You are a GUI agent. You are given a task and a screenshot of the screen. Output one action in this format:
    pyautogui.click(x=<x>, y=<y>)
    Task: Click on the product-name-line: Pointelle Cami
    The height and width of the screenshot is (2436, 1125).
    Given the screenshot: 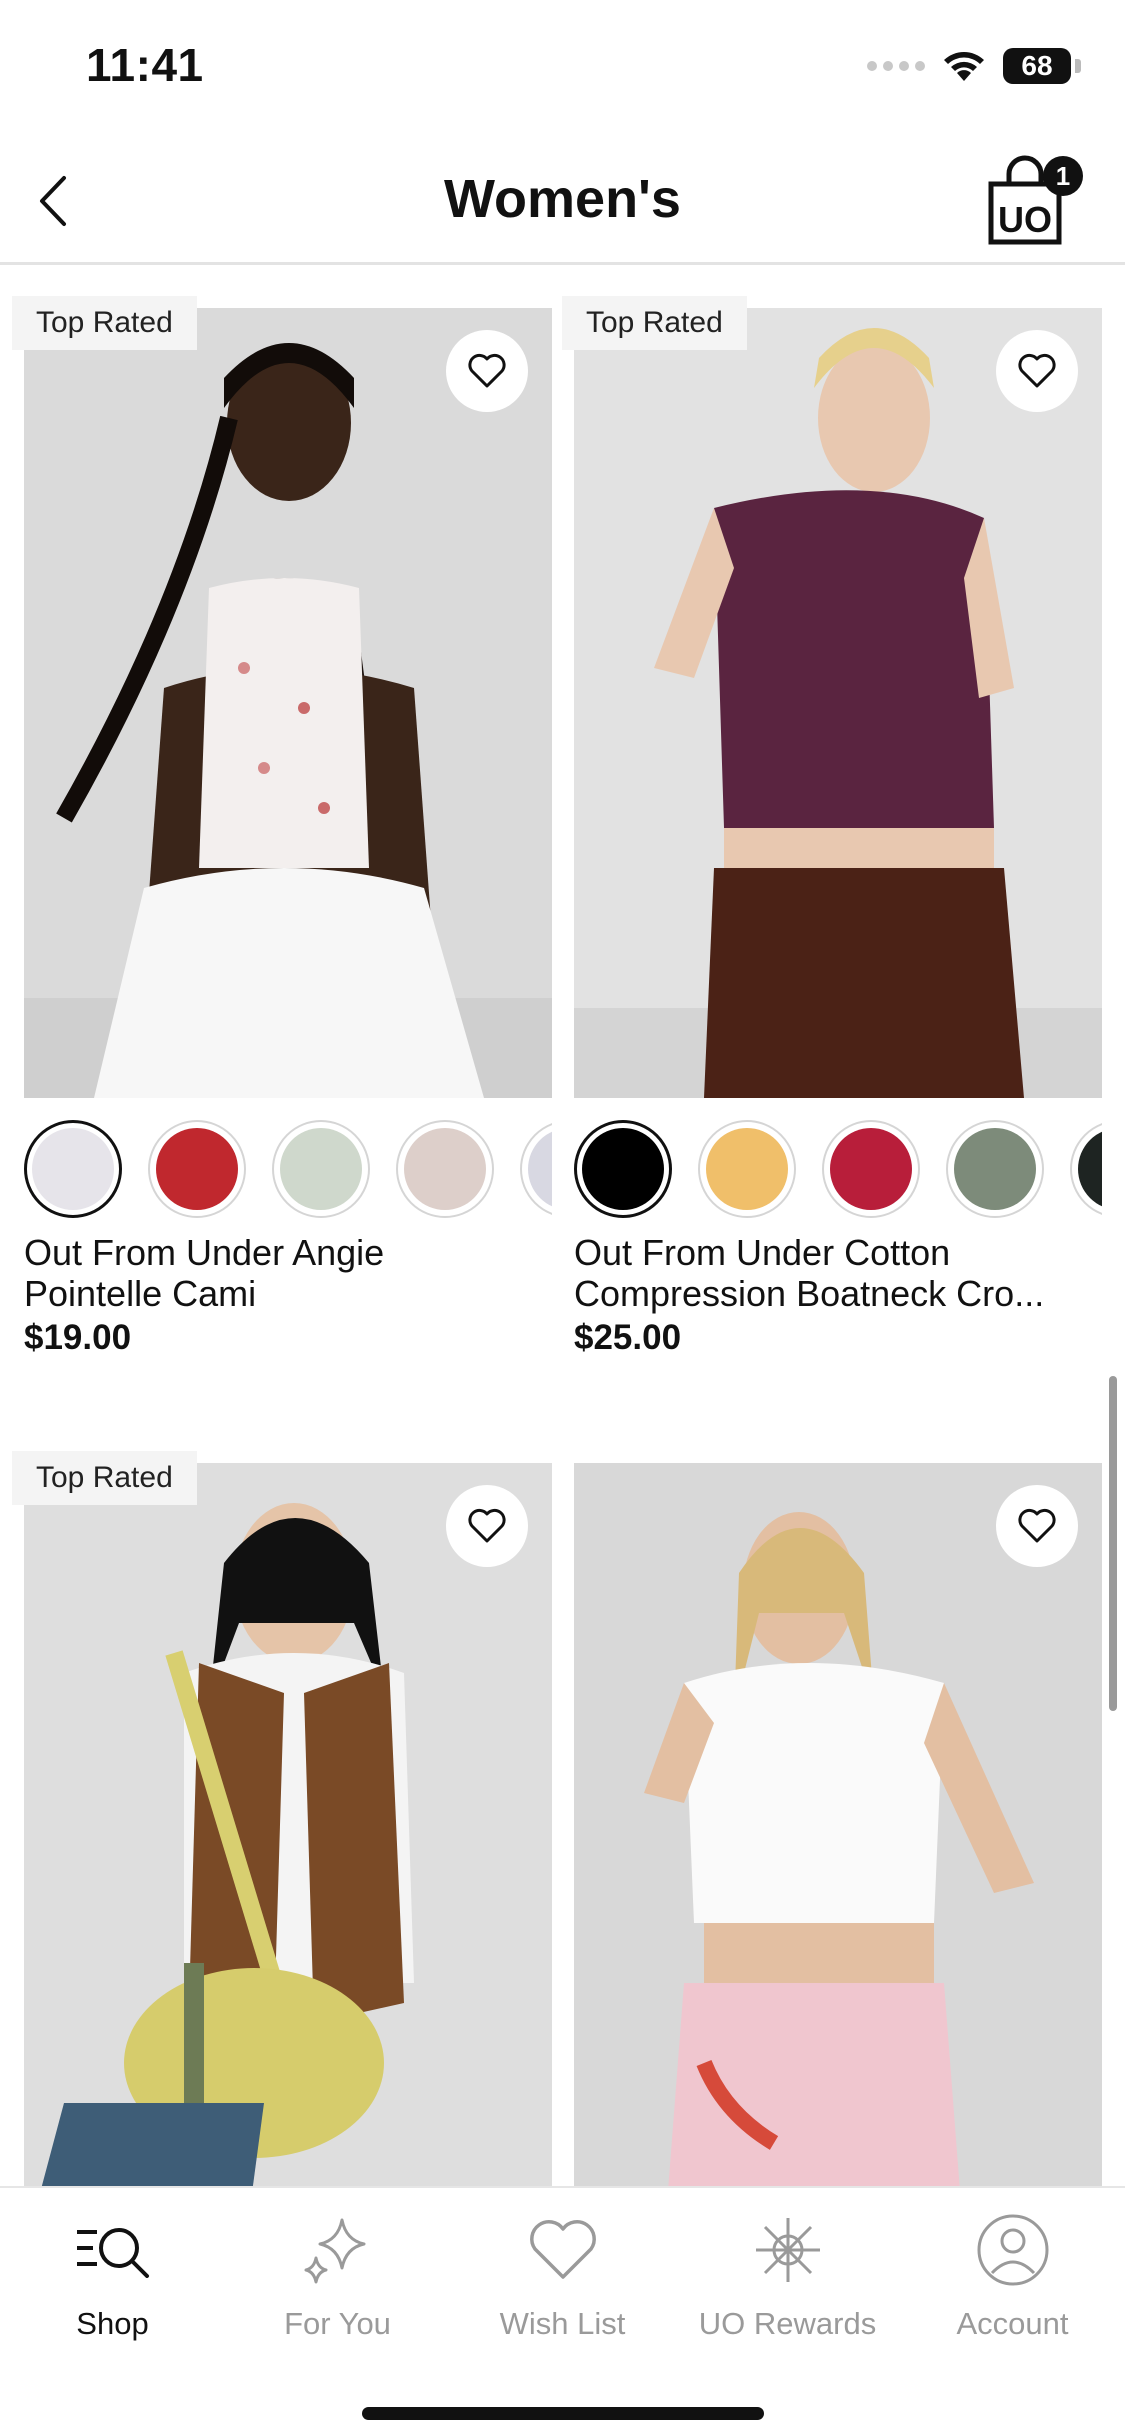 What is the action you would take?
    pyautogui.click(x=140, y=1293)
    